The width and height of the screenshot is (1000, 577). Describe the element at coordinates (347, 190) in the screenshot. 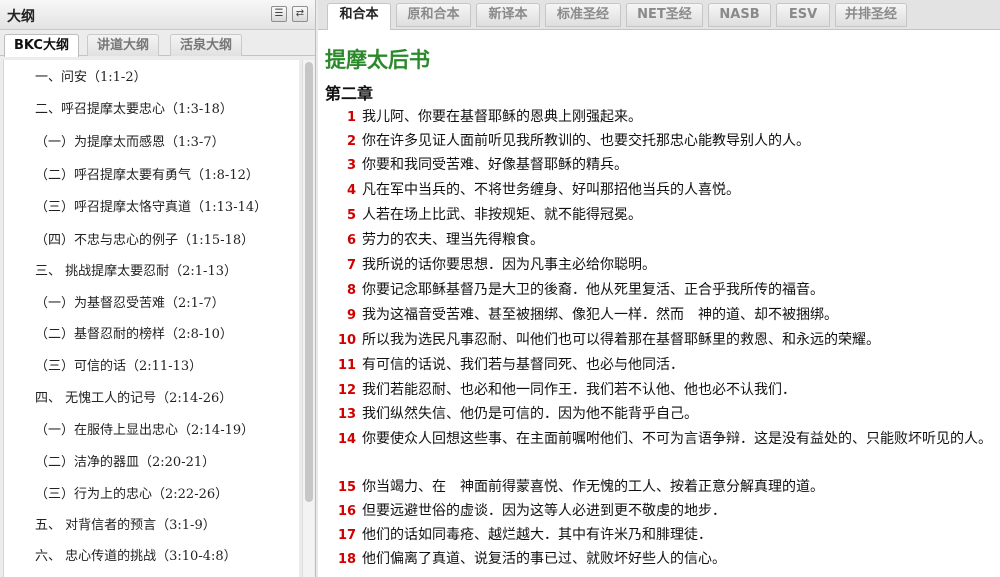

I see `verse-number: 4` at that location.